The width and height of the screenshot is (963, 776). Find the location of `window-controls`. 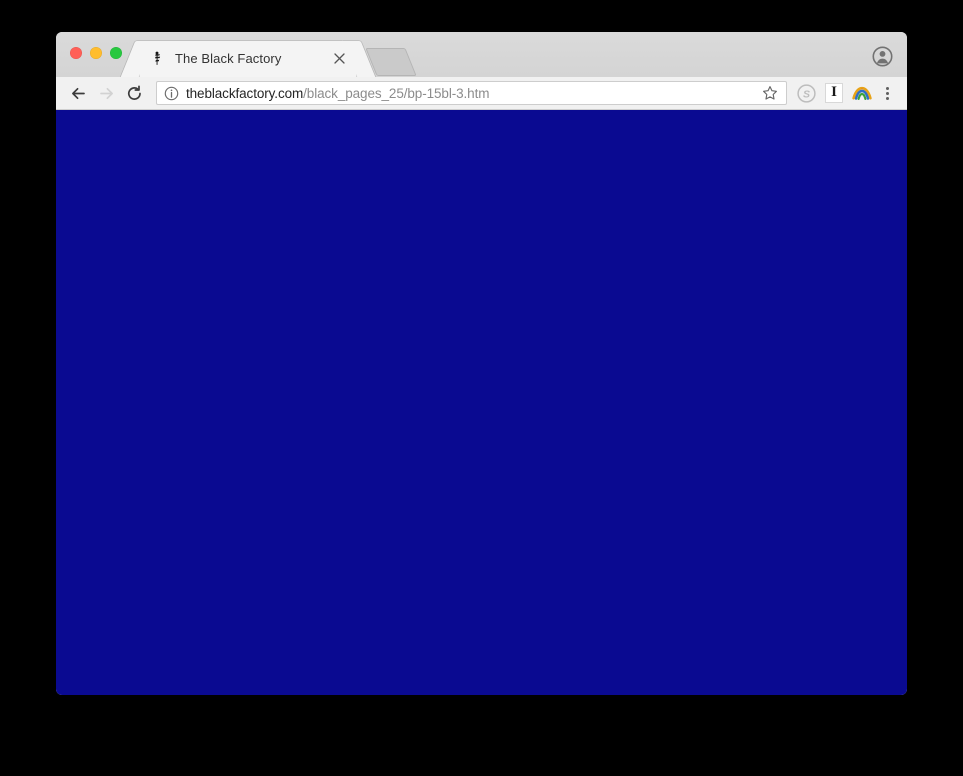

window-controls is located at coordinates (96, 53).